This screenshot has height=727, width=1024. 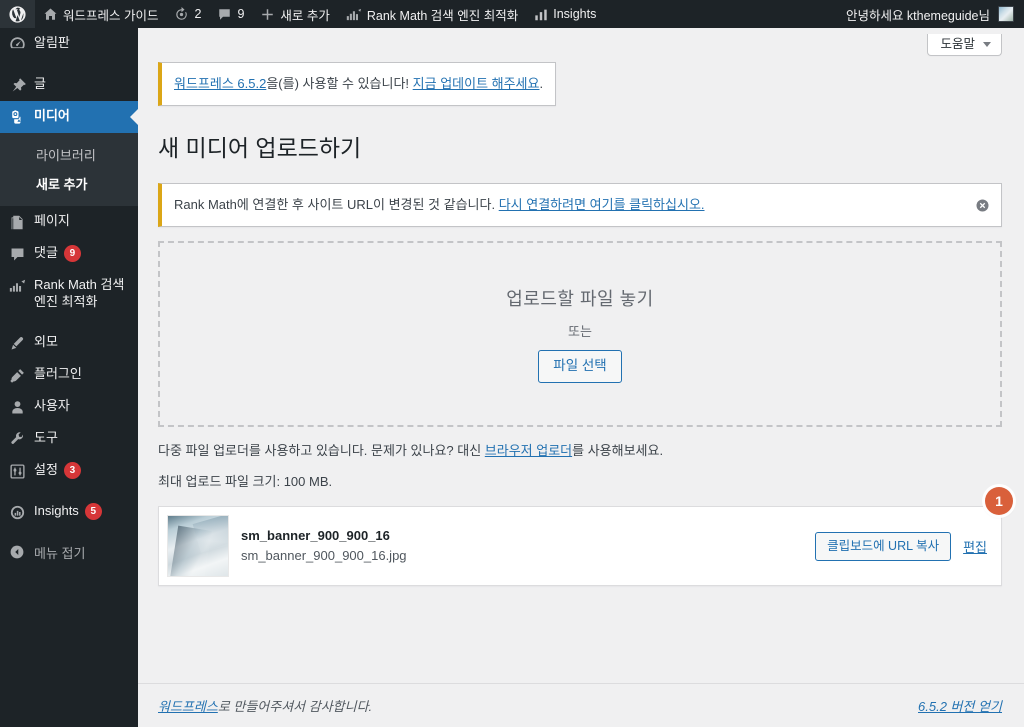 I want to click on site-name-menu: 워드프레스 가이드, so click(x=100, y=14).